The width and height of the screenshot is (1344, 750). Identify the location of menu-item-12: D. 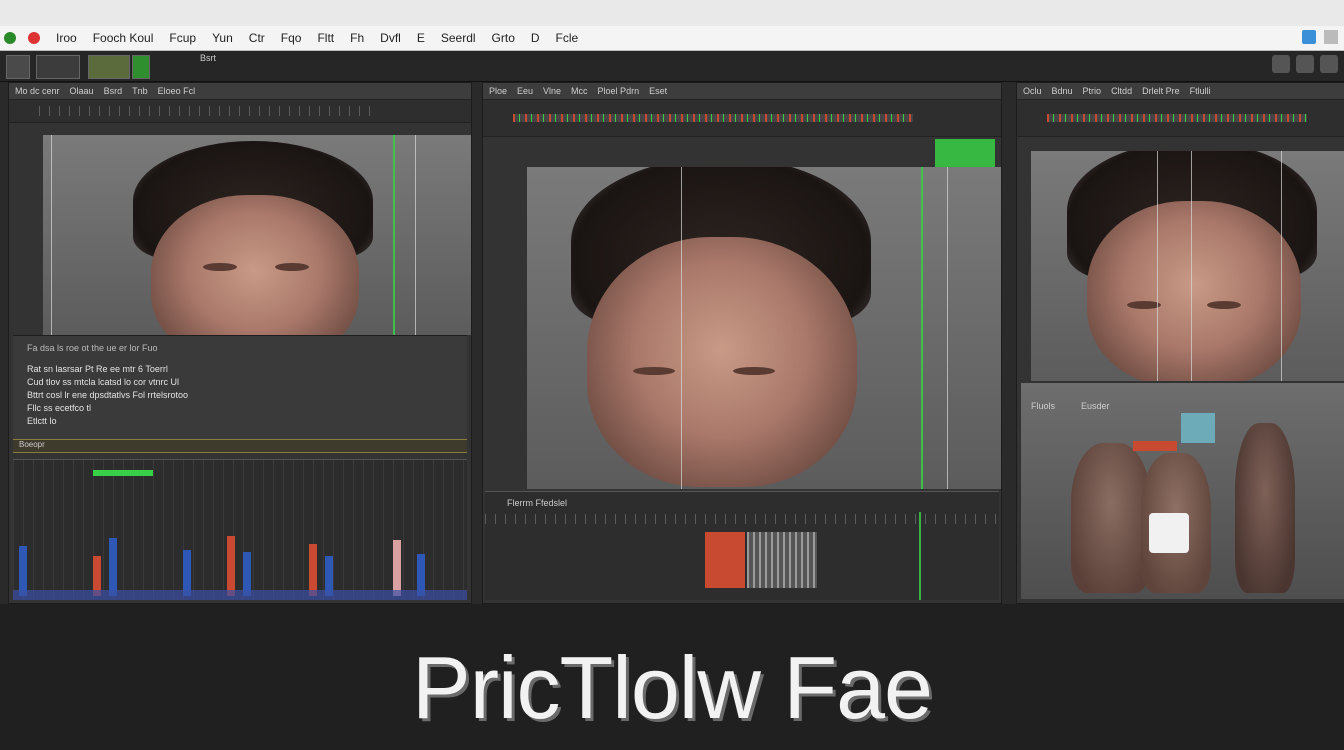
(535, 38).